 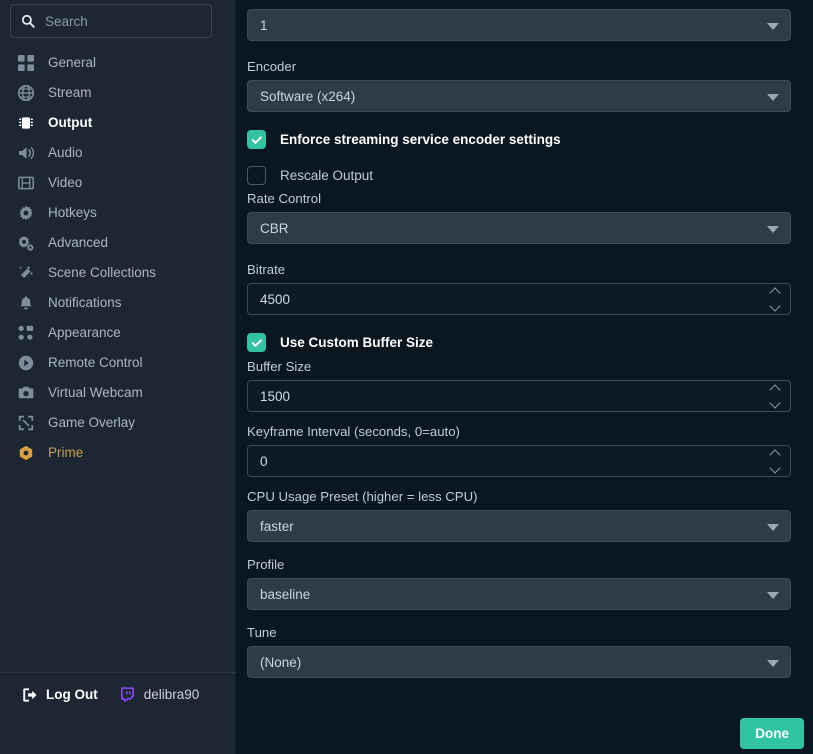 What do you see at coordinates (118, 93) in the screenshot?
I see `sidebar-item-stream: Stream` at bounding box center [118, 93].